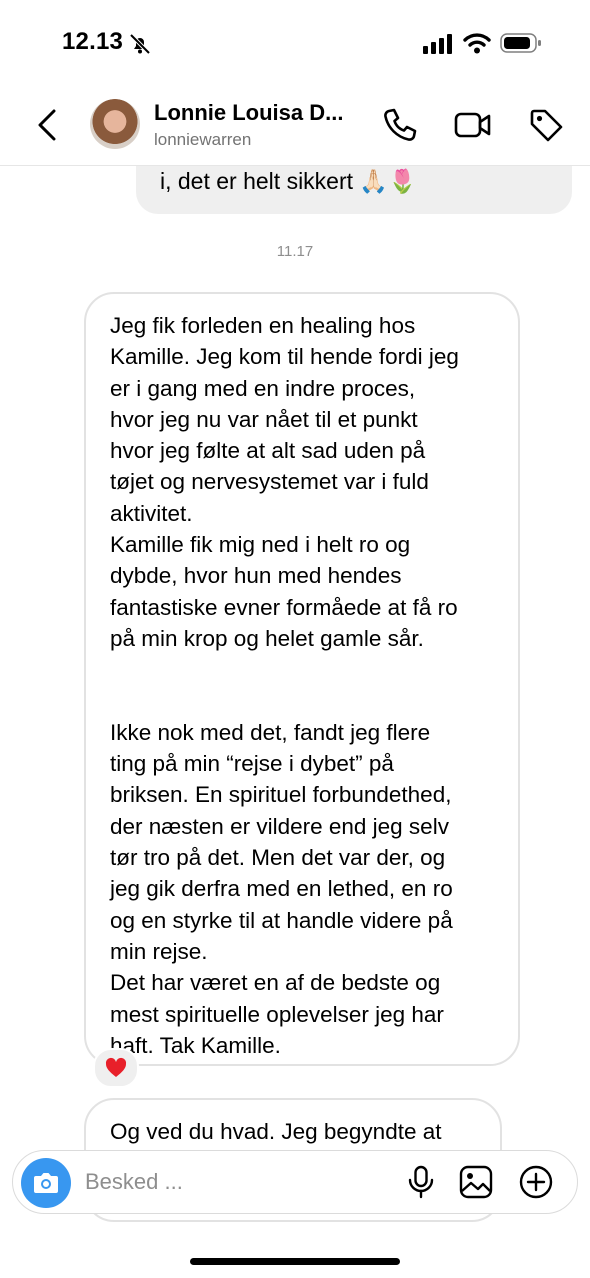  What do you see at coordinates (546, 125) in the screenshot?
I see `tag-icon` at bounding box center [546, 125].